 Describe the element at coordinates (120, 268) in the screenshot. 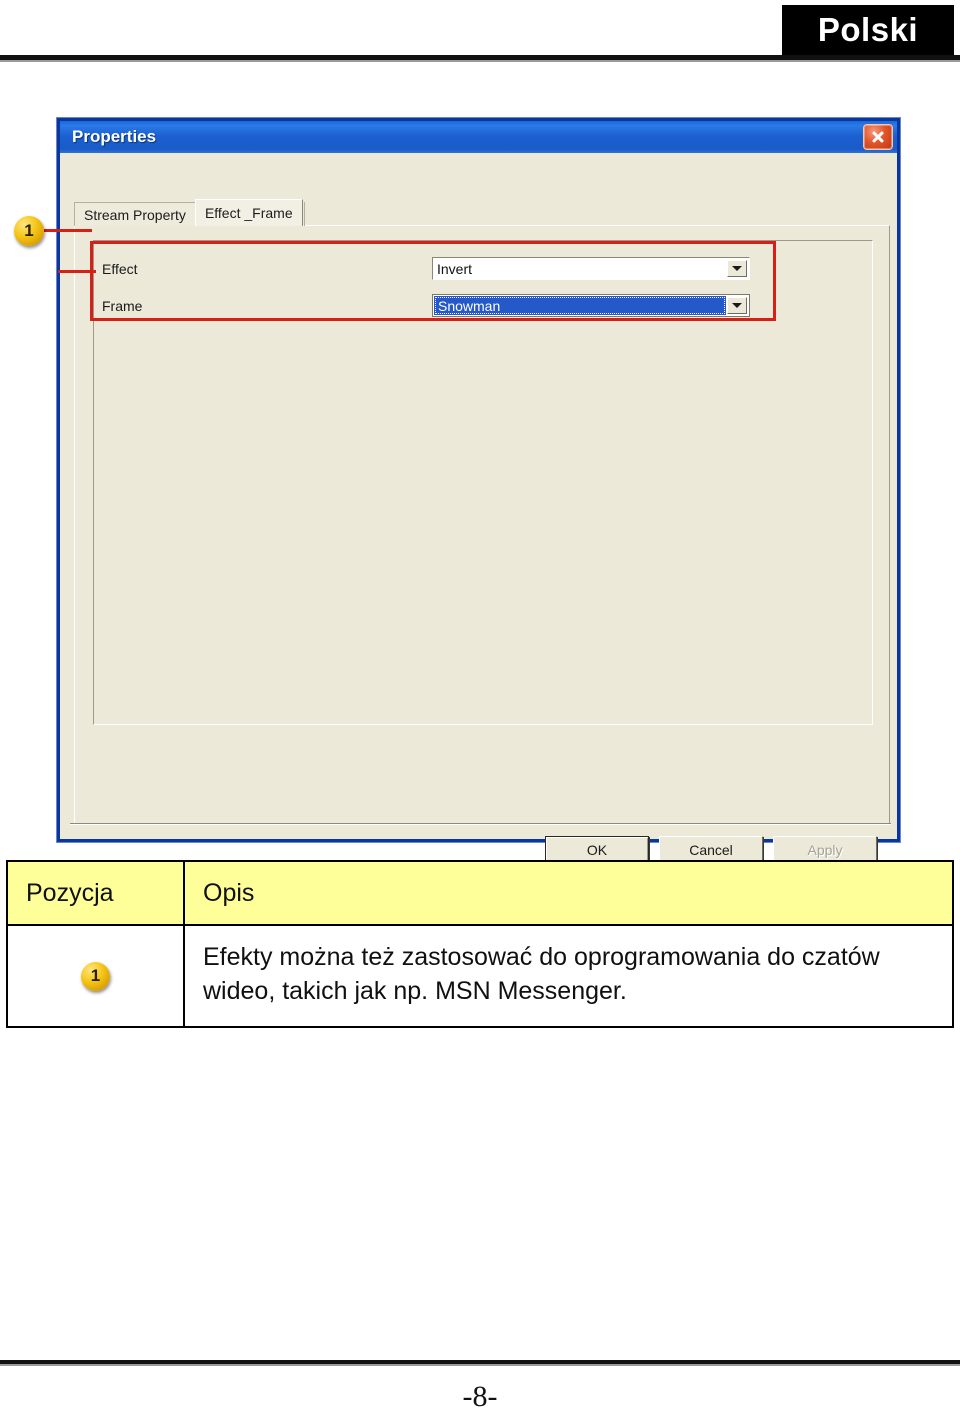

I see `effect-label: Effect` at that location.